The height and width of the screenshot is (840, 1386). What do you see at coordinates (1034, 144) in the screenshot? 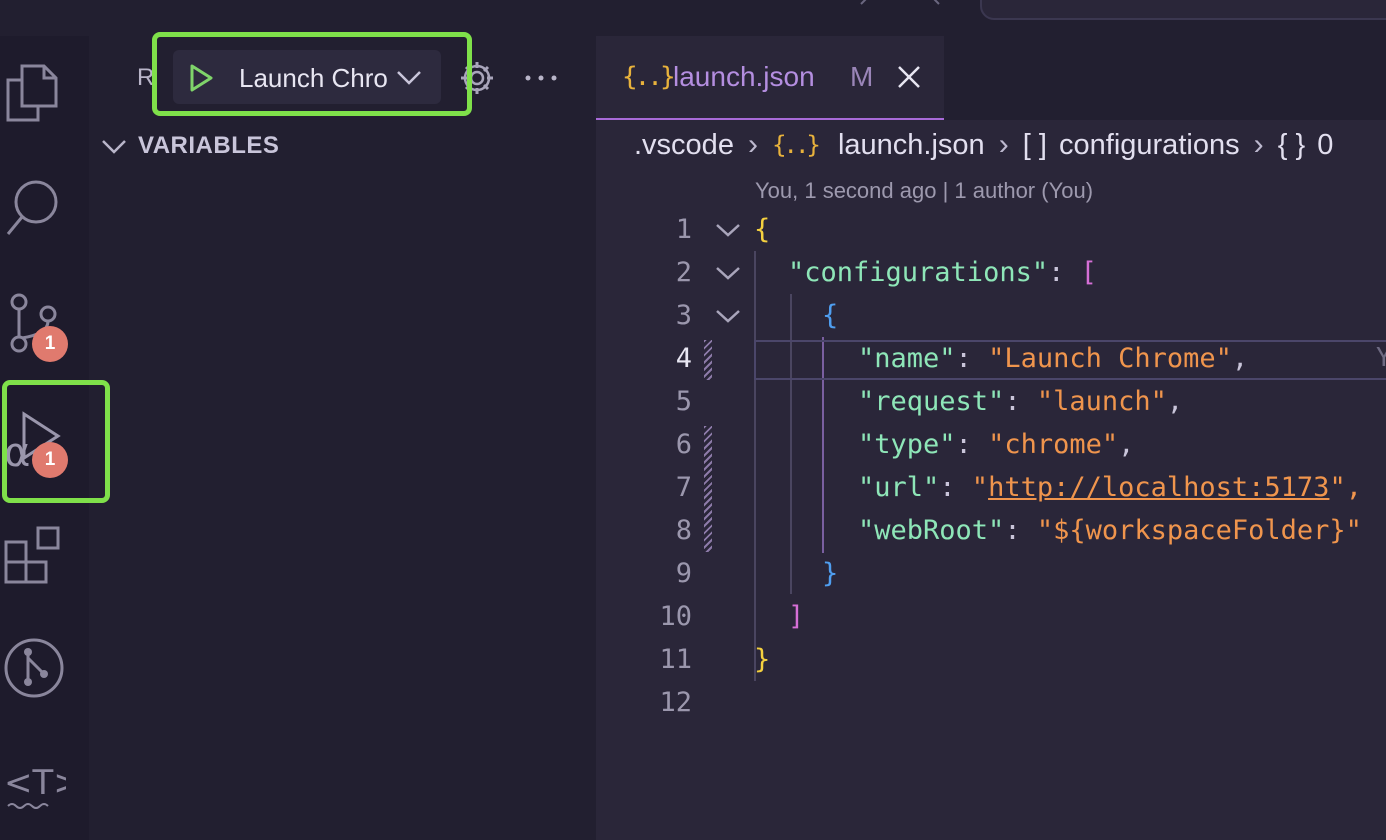
I see `array-icon: [ ]` at bounding box center [1034, 144].